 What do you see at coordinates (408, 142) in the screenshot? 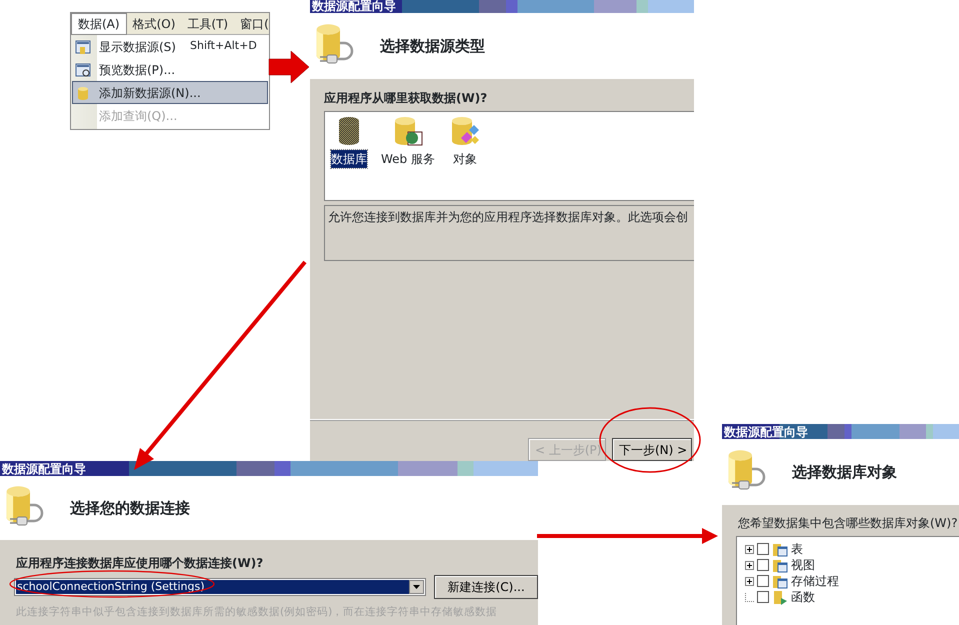
I see `data-source-option: Web 服务` at bounding box center [408, 142].